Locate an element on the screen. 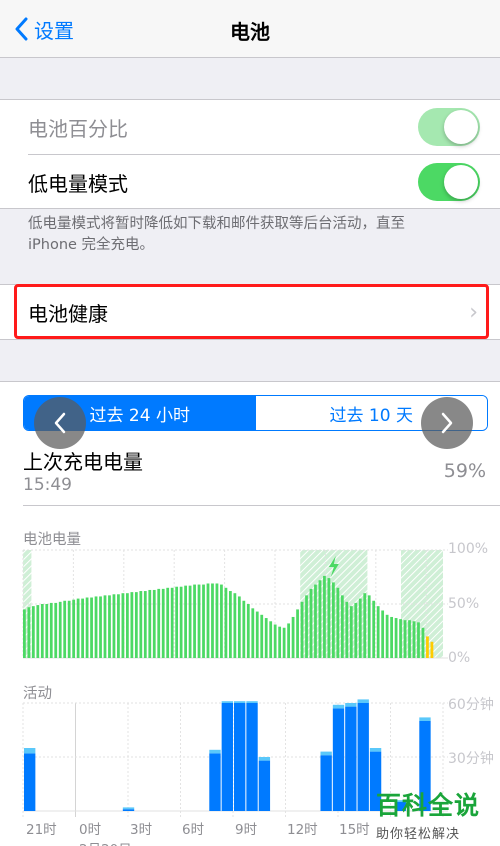 Image resolution: width=500 pixels, height=846 pixels. last-charge-time: 15:49 is located at coordinates (47, 485).